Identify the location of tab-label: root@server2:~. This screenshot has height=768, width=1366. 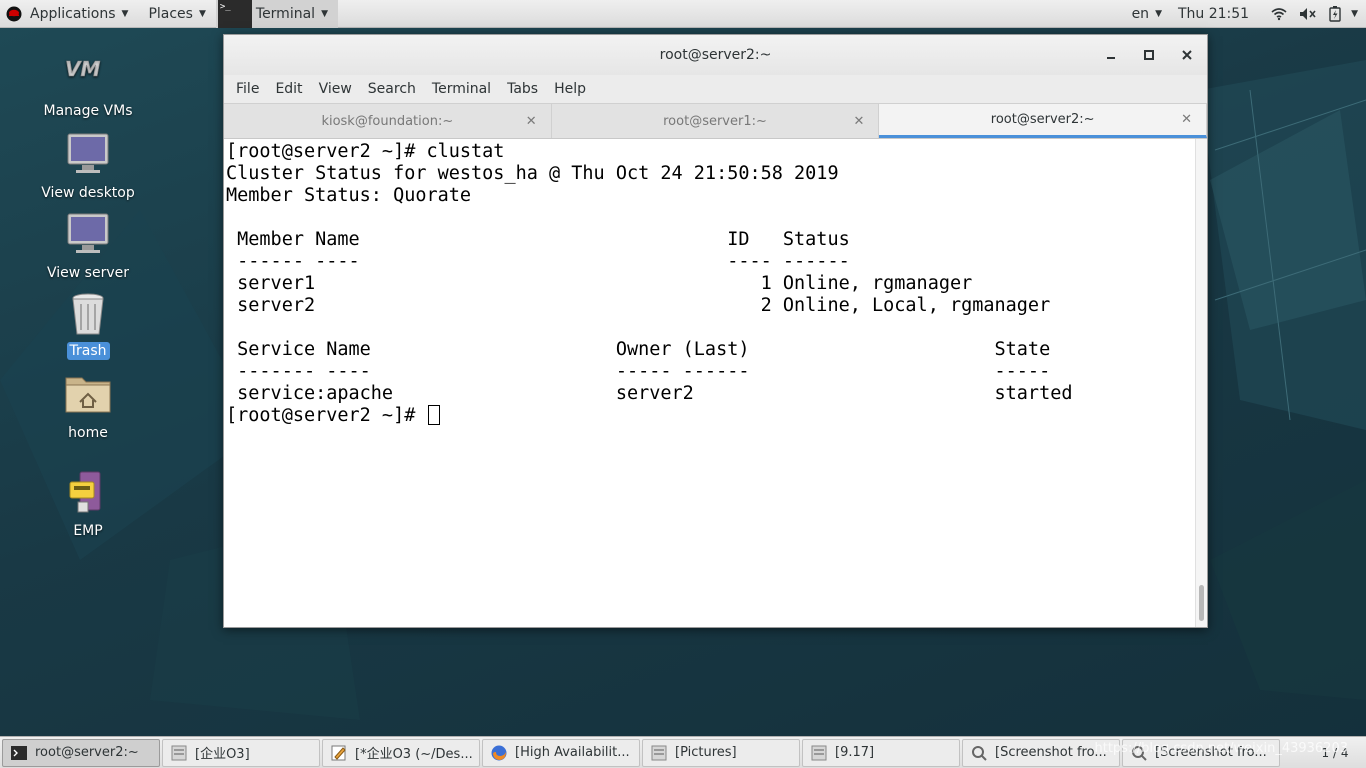
(1042, 119).